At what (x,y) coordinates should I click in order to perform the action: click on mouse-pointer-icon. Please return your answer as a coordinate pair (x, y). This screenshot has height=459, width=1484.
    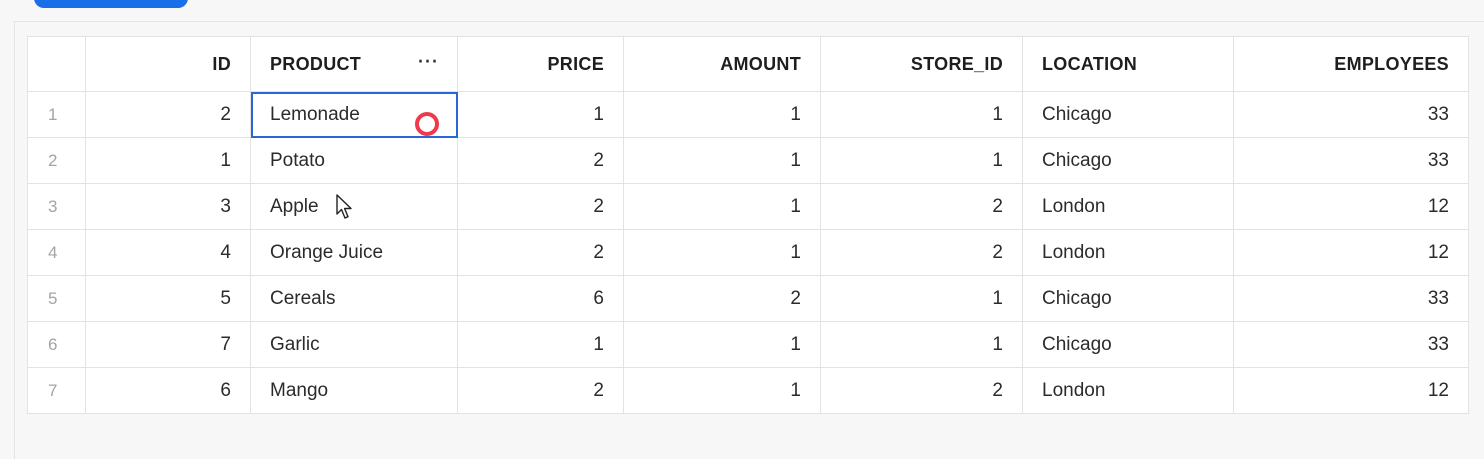
    Looking at the image, I should click on (344, 206).